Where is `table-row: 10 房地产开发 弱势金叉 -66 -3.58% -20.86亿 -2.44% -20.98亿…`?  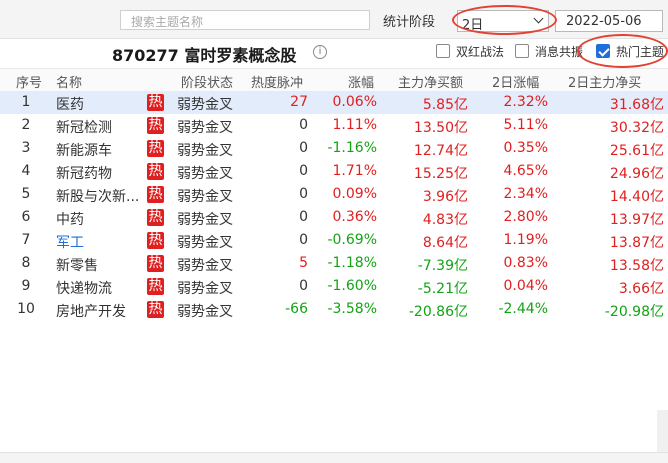 table-row: 10 房地产开发 弱势金叉 -66 -3.58% -20.86亿 -2.44% -20.98亿… is located at coordinates (334, 309).